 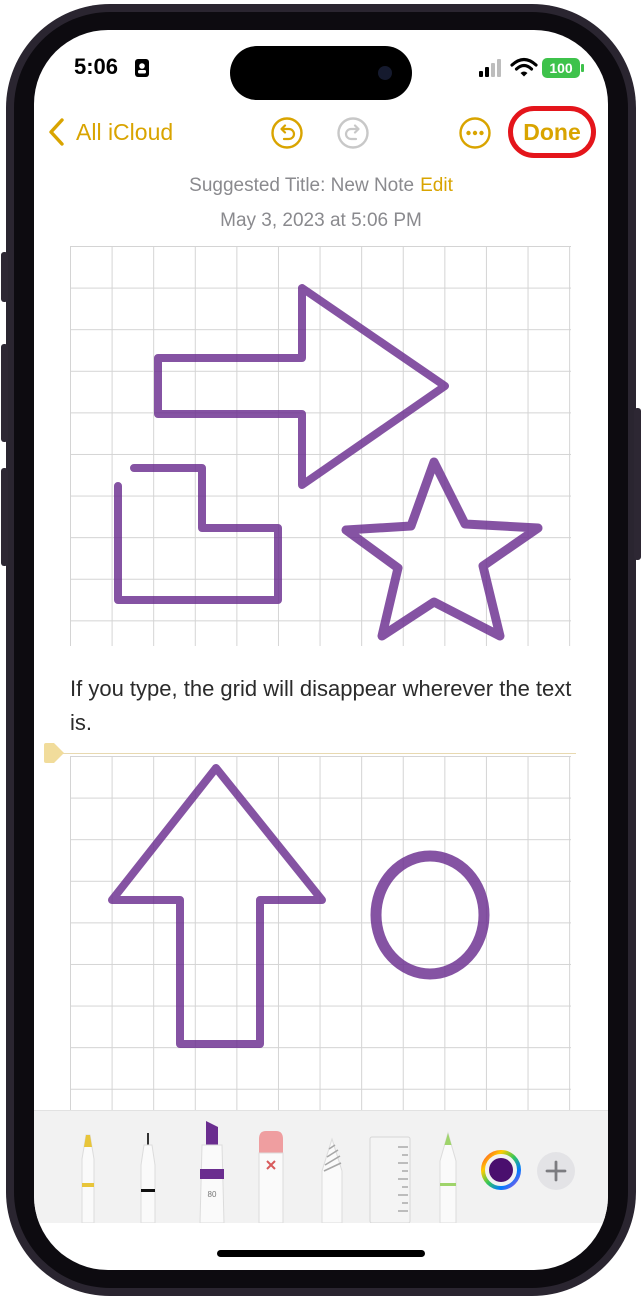 I want to click on back-label: All iCloud, so click(x=125, y=131).